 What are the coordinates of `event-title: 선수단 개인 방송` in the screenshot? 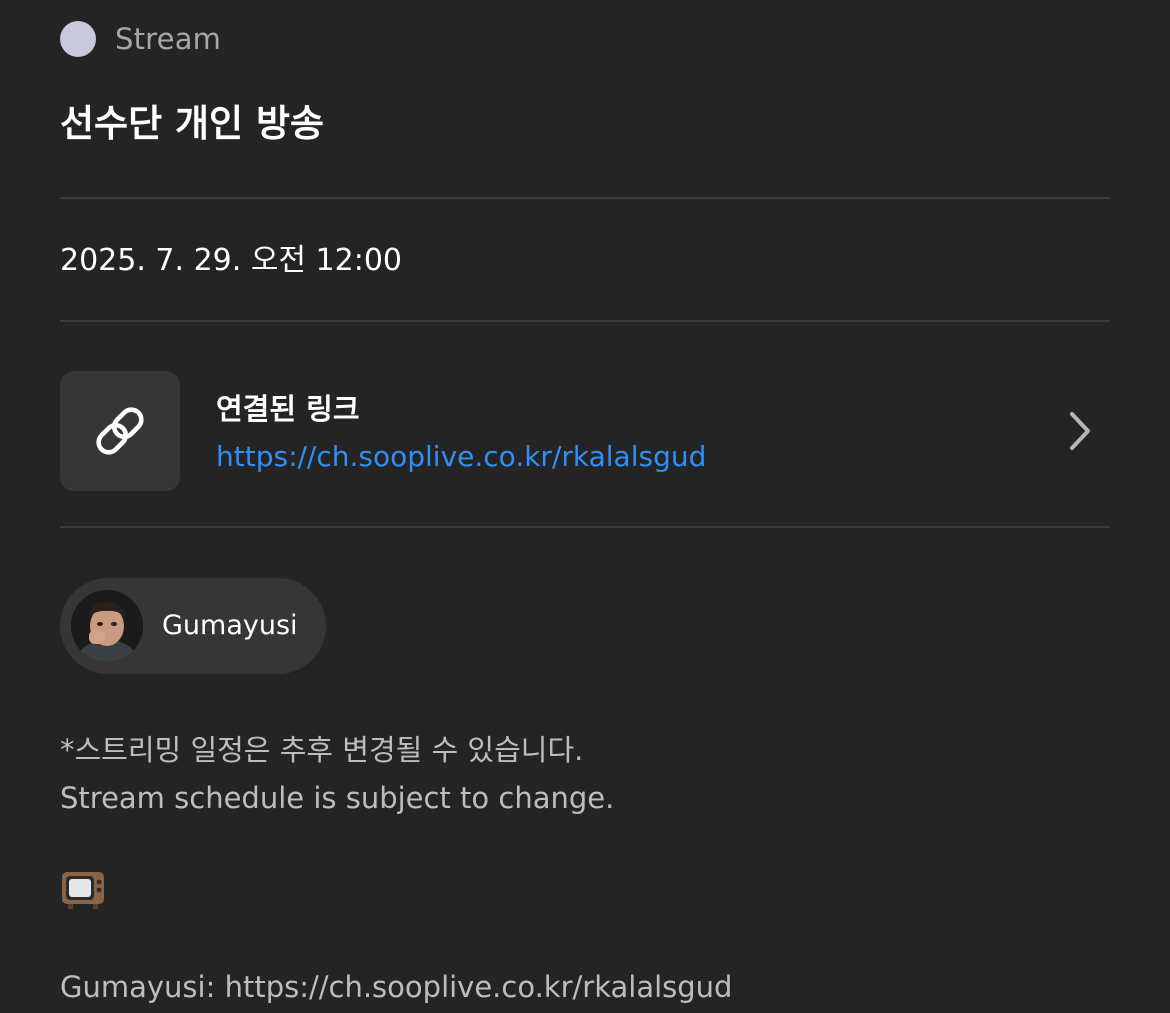 It's located at (192, 123).